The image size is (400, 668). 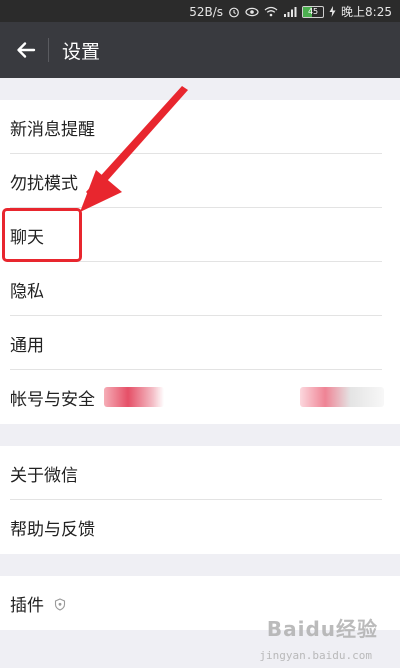 I want to click on status-bar: 52B/s 45 晚上8:25, so click(x=200, y=11).